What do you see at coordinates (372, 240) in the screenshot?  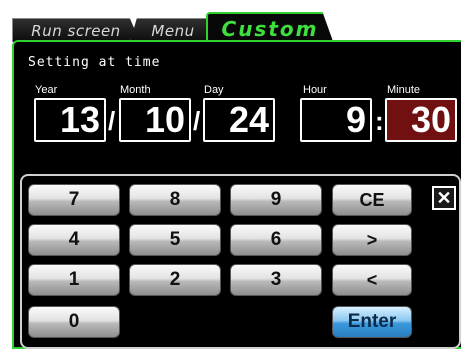 I see `cursor-right-button: >` at bounding box center [372, 240].